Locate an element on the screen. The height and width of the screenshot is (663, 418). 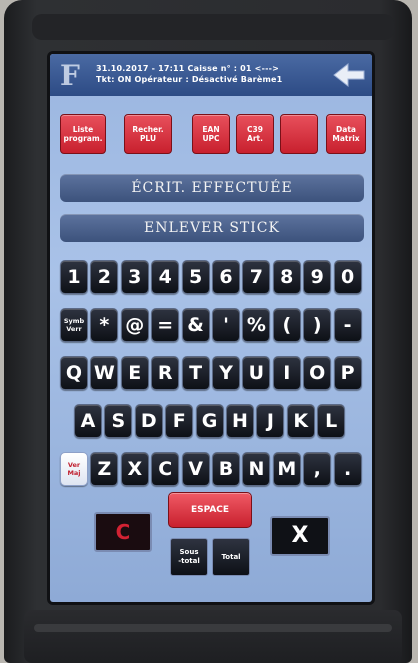
device-bottom is located at coordinates (213, 636).